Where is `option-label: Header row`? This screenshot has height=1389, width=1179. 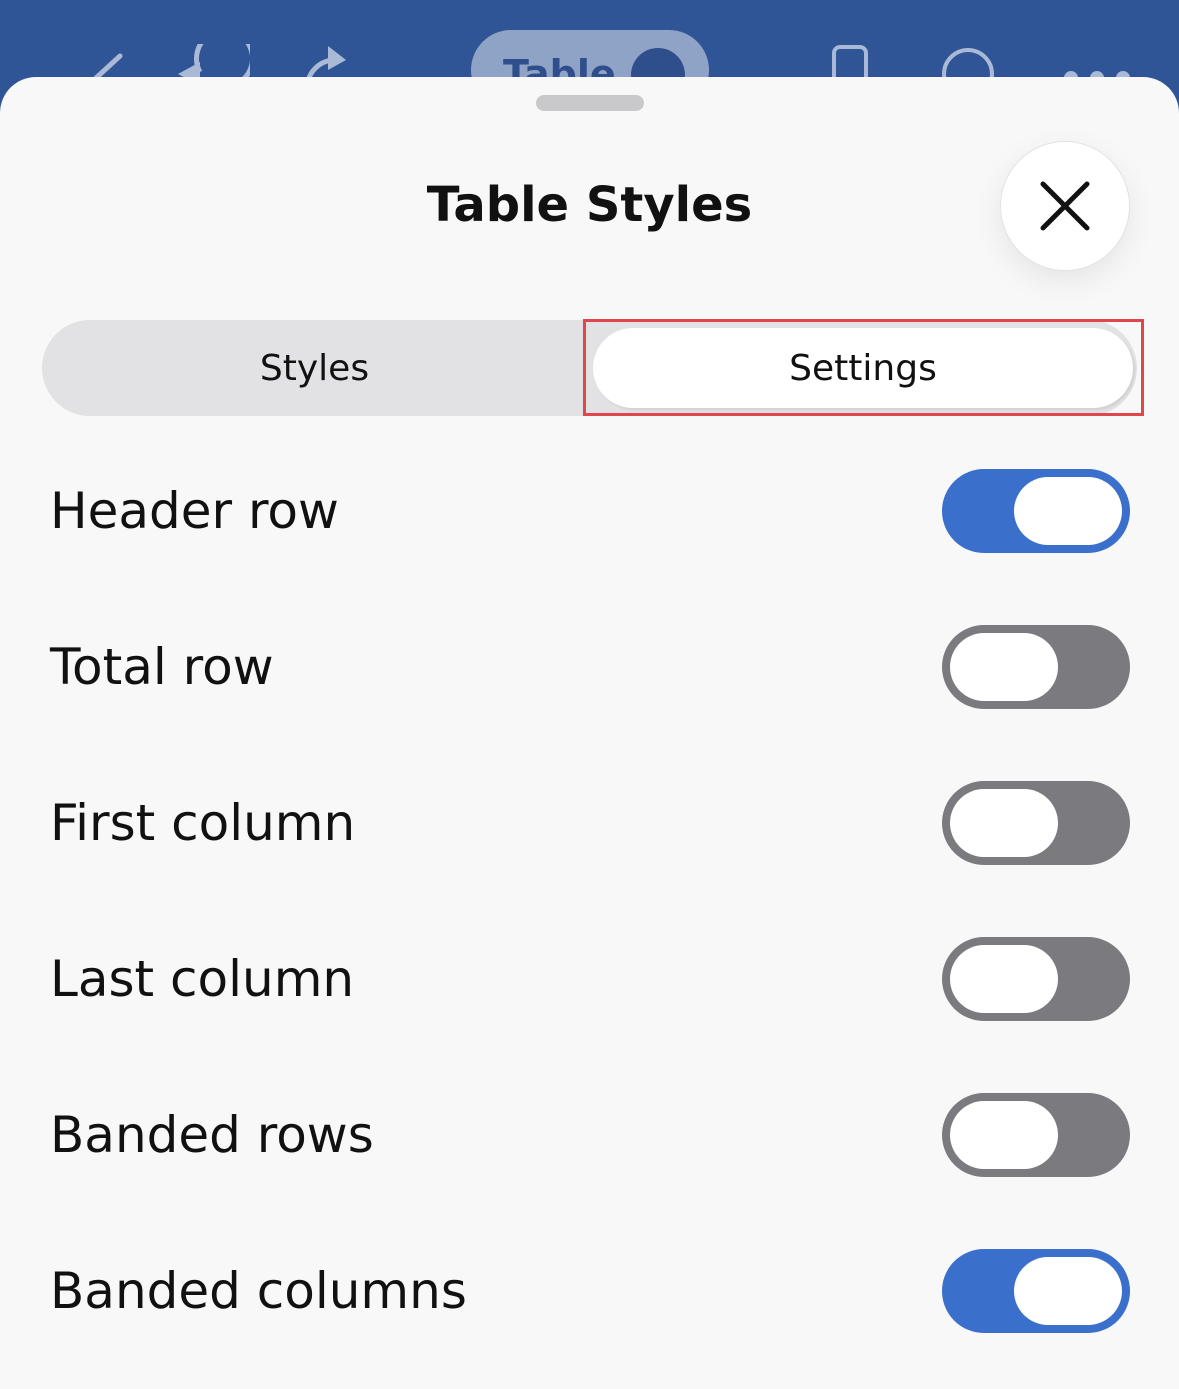
option-label: Header row is located at coordinates (194, 511).